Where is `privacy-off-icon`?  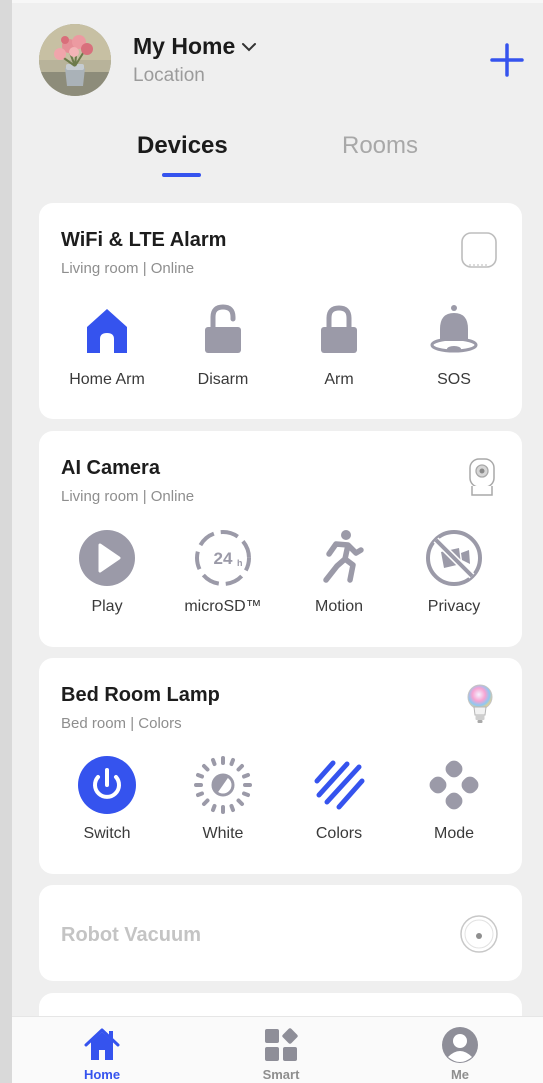 privacy-off-icon is located at coordinates (454, 558).